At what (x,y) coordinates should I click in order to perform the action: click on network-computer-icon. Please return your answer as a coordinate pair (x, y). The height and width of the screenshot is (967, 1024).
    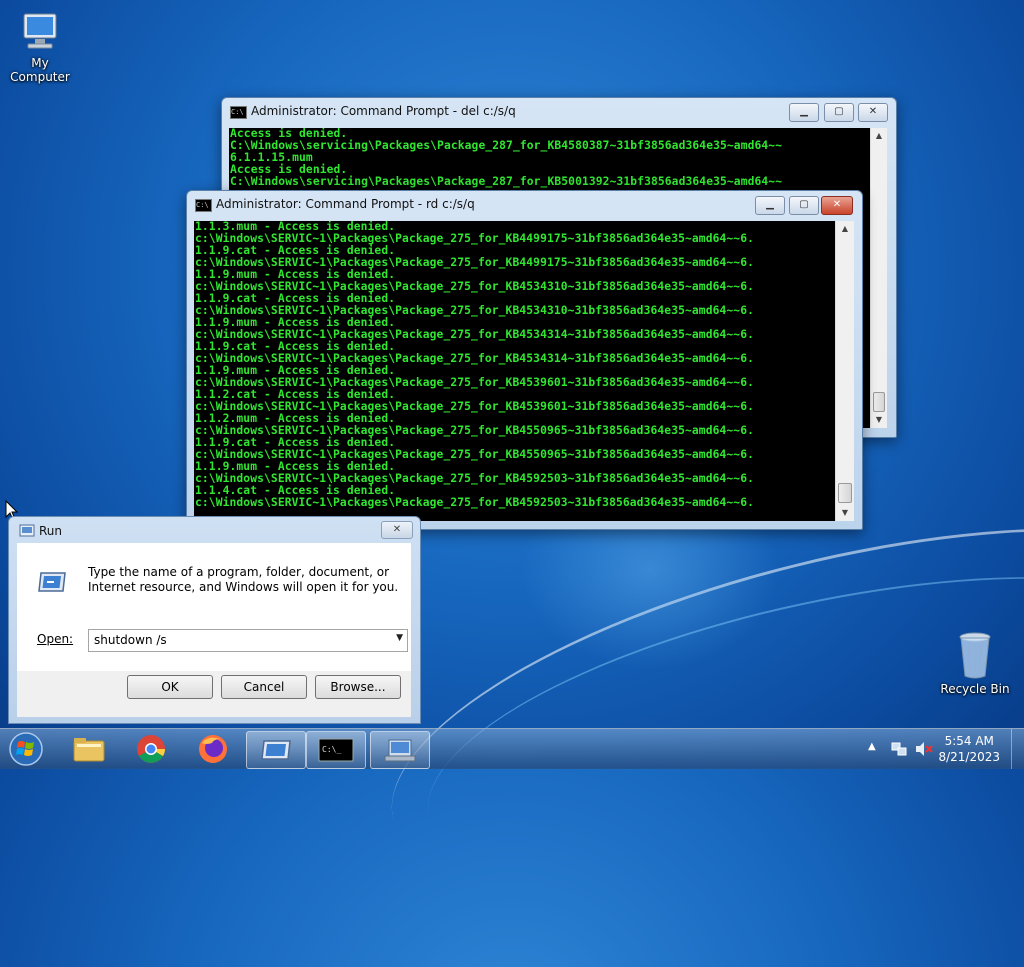
    Looking at the image, I should click on (400, 750).